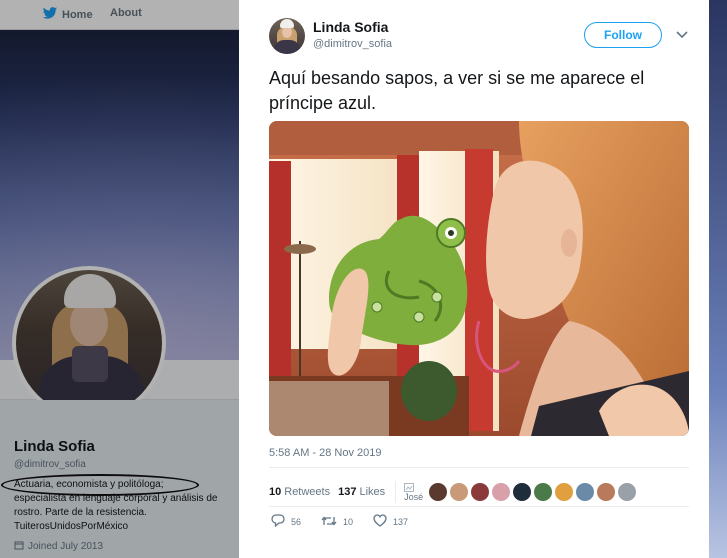 This screenshot has height=558, width=727. What do you see at coordinates (390, 521) in the screenshot?
I see `like-button: 137` at bounding box center [390, 521].